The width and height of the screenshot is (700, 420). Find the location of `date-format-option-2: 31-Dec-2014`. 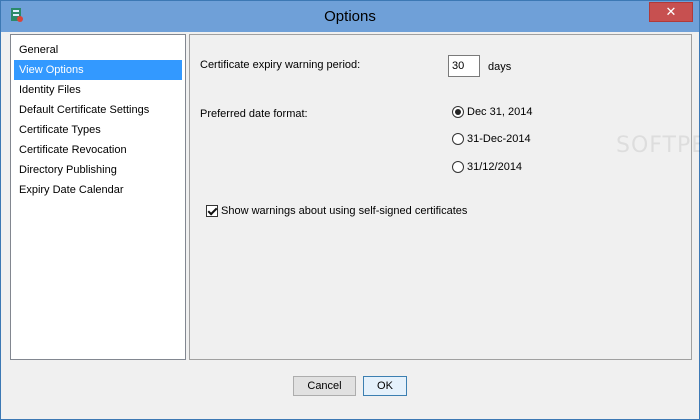

date-format-option-2: 31-Dec-2014 is located at coordinates (491, 139).